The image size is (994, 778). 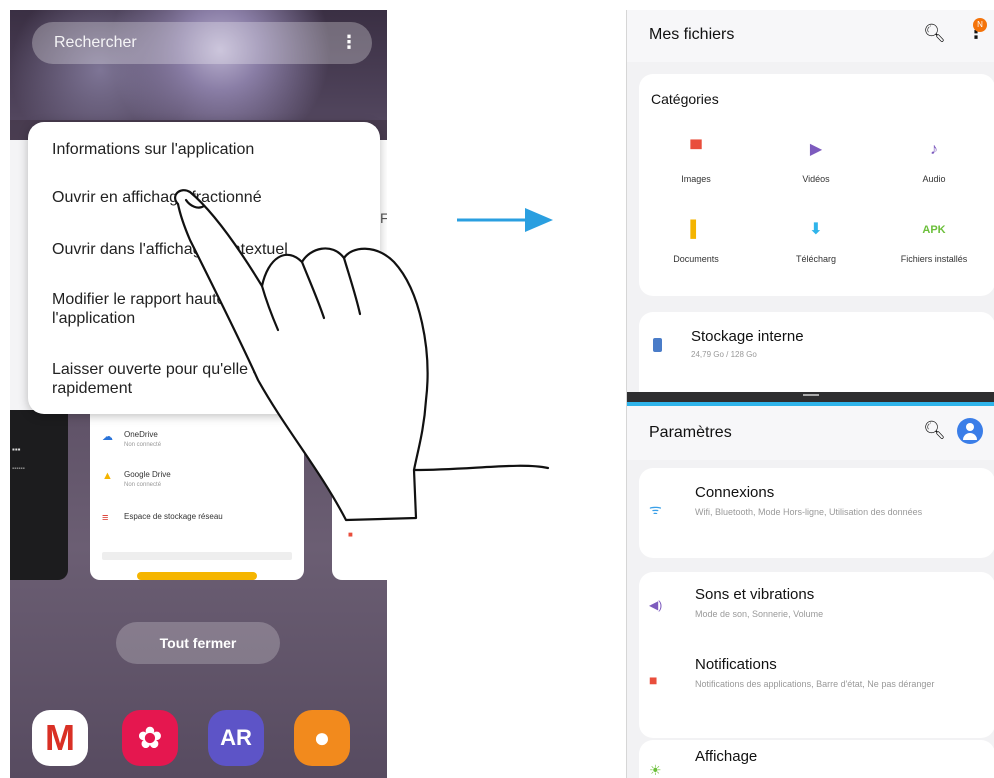 I want to click on ar-icon: AR, so click(x=236, y=738).